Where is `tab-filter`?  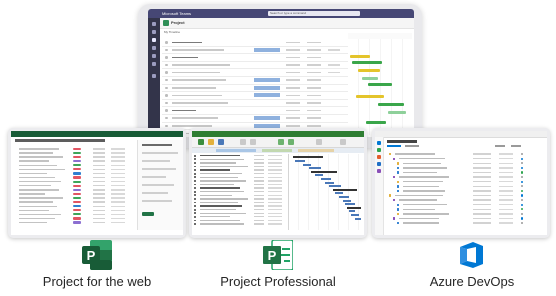 tab-filter is located at coordinates (516, 146).